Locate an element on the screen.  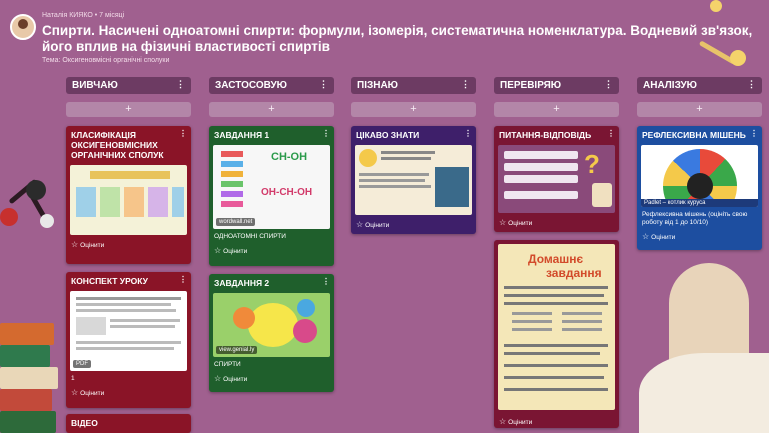
card-title: ВІДЕО is located at coordinates (84, 423).